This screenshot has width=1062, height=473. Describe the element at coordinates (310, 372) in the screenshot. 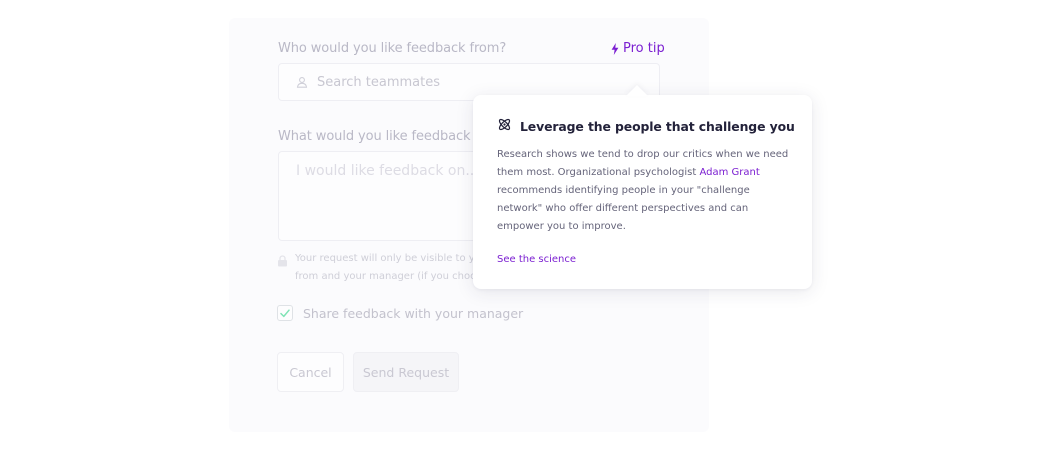

I see `cancel-button: Cancel` at that location.